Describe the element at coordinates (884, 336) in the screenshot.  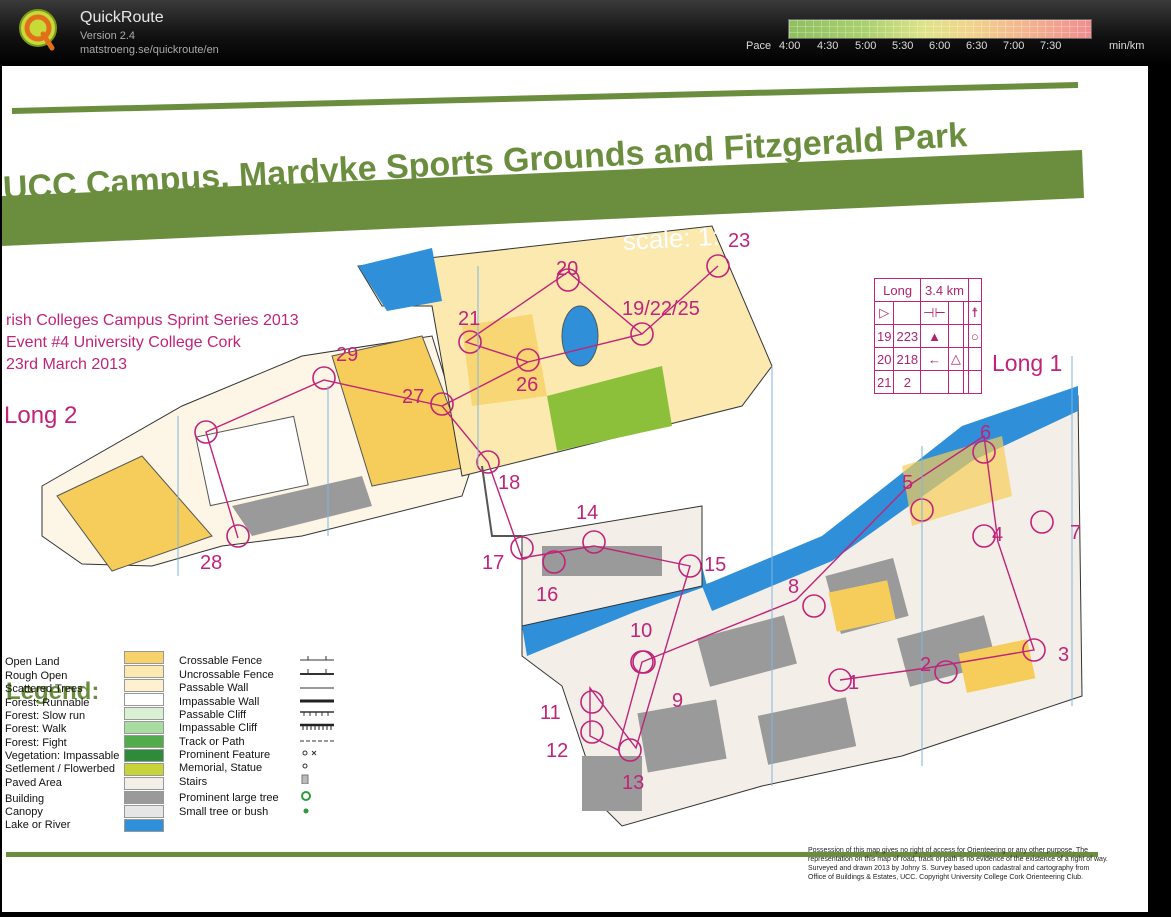
I see `cd-num: 19` at that location.